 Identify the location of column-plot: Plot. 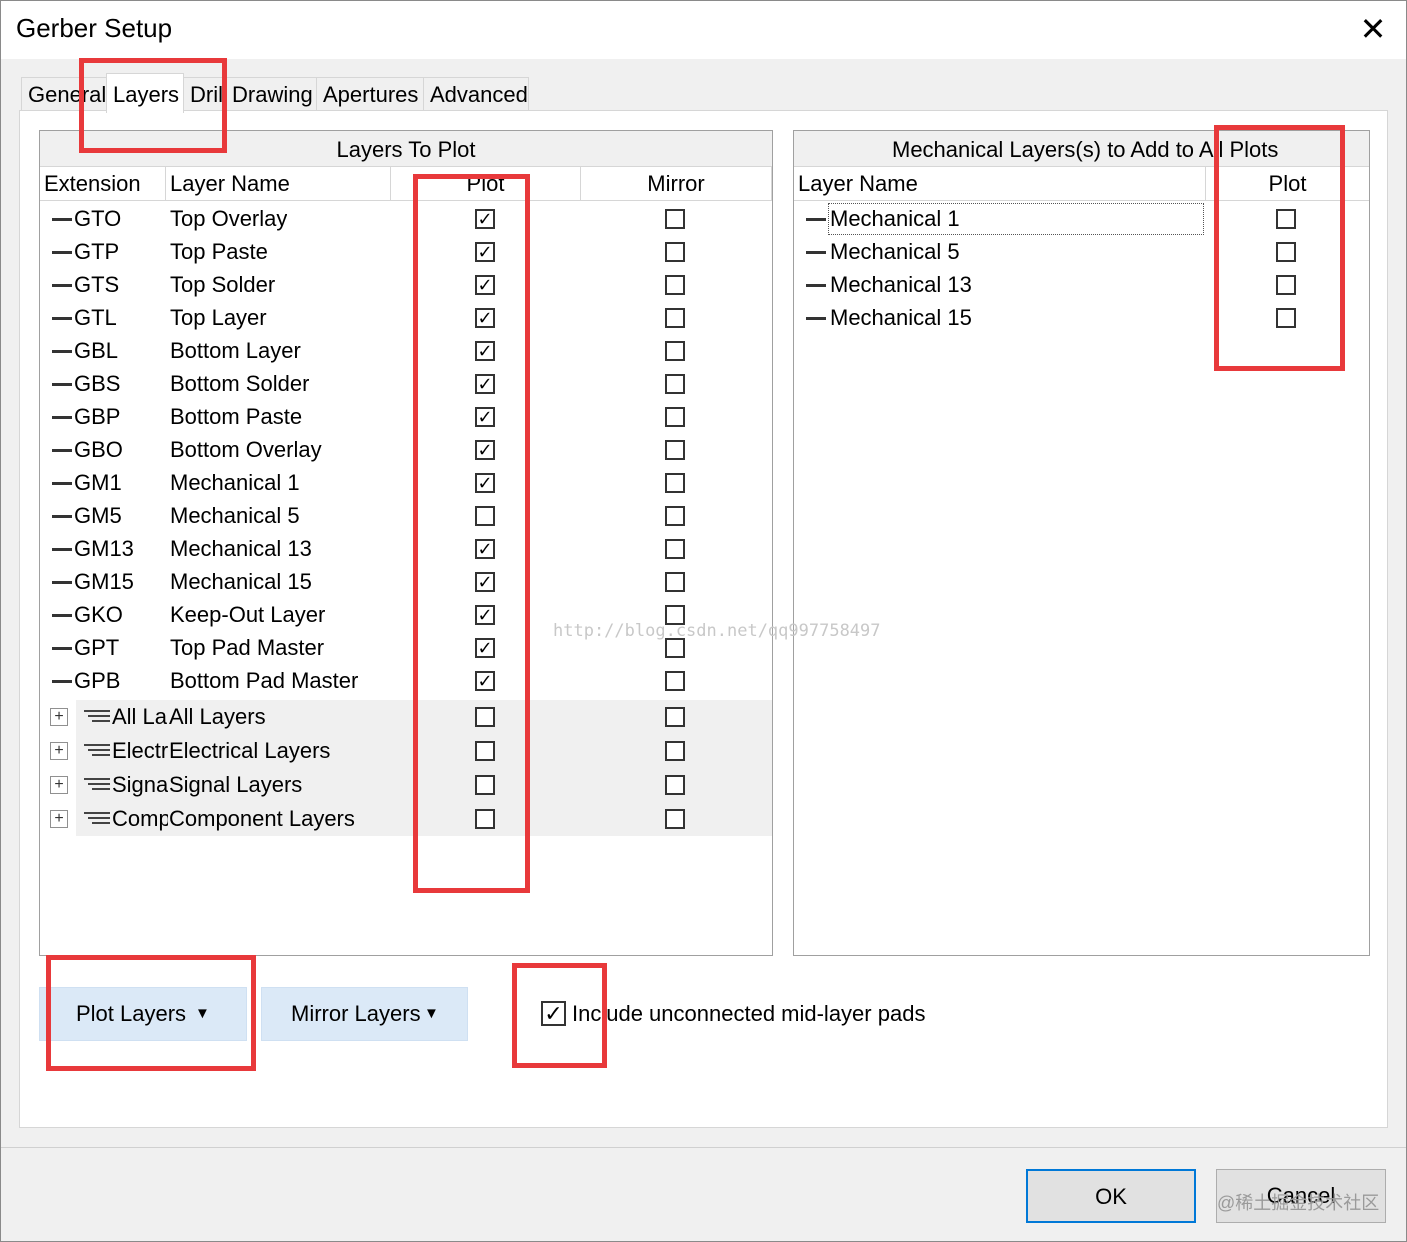
(486, 184).